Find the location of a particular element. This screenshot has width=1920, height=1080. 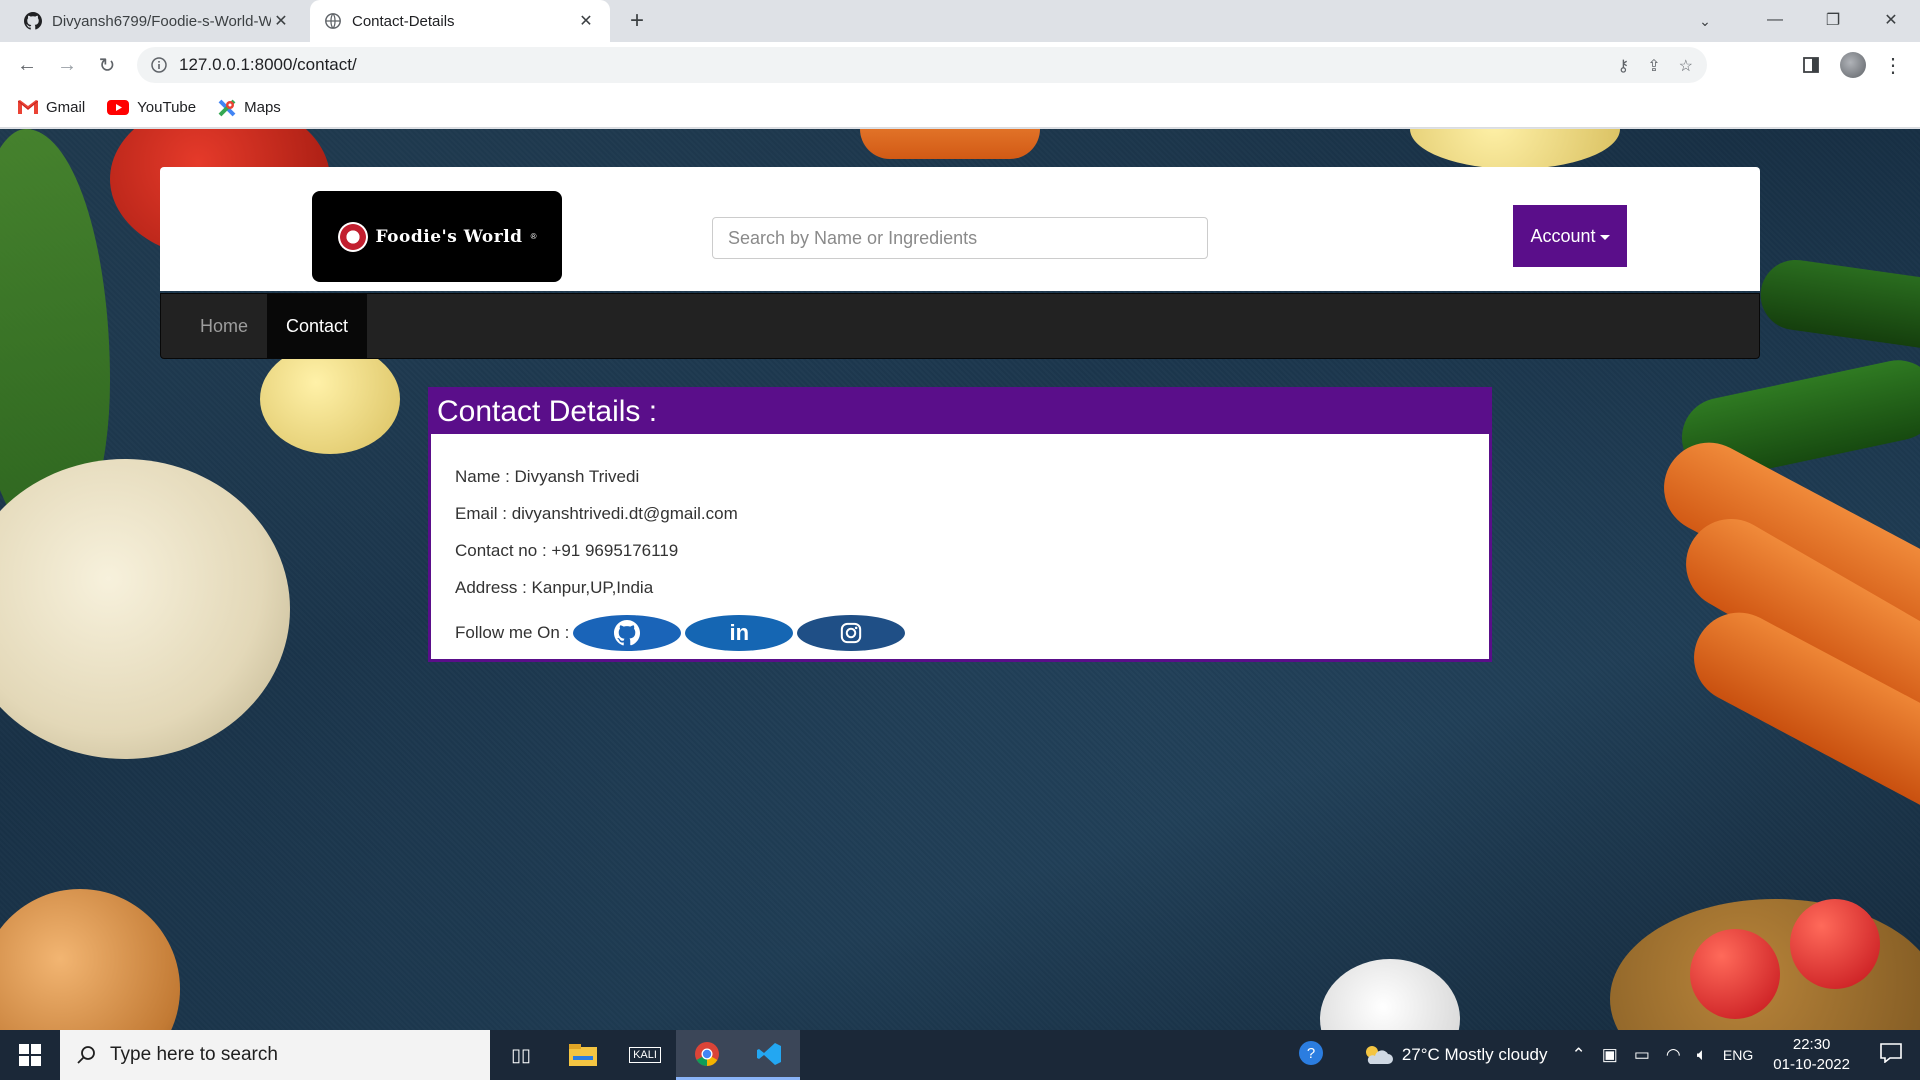

battery-icon: ▭ is located at coordinates (1642, 1055).